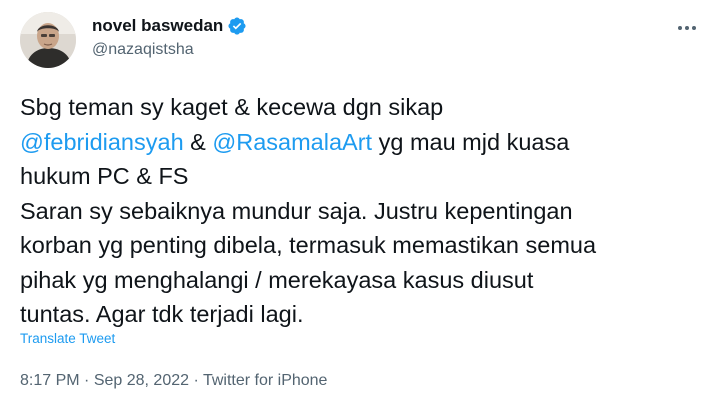  What do you see at coordinates (162, 314) in the screenshot?
I see `tweet-line: tuntas. Agar tdk terjadi lagi.` at bounding box center [162, 314].